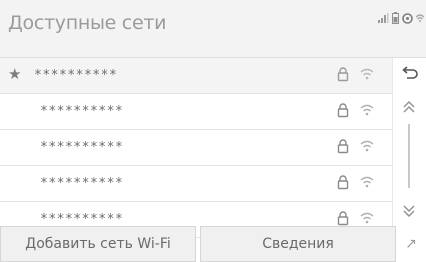 The width and height of the screenshot is (426, 262). Describe the element at coordinates (395, 18) in the screenshot. I see `battery-icon` at that location.